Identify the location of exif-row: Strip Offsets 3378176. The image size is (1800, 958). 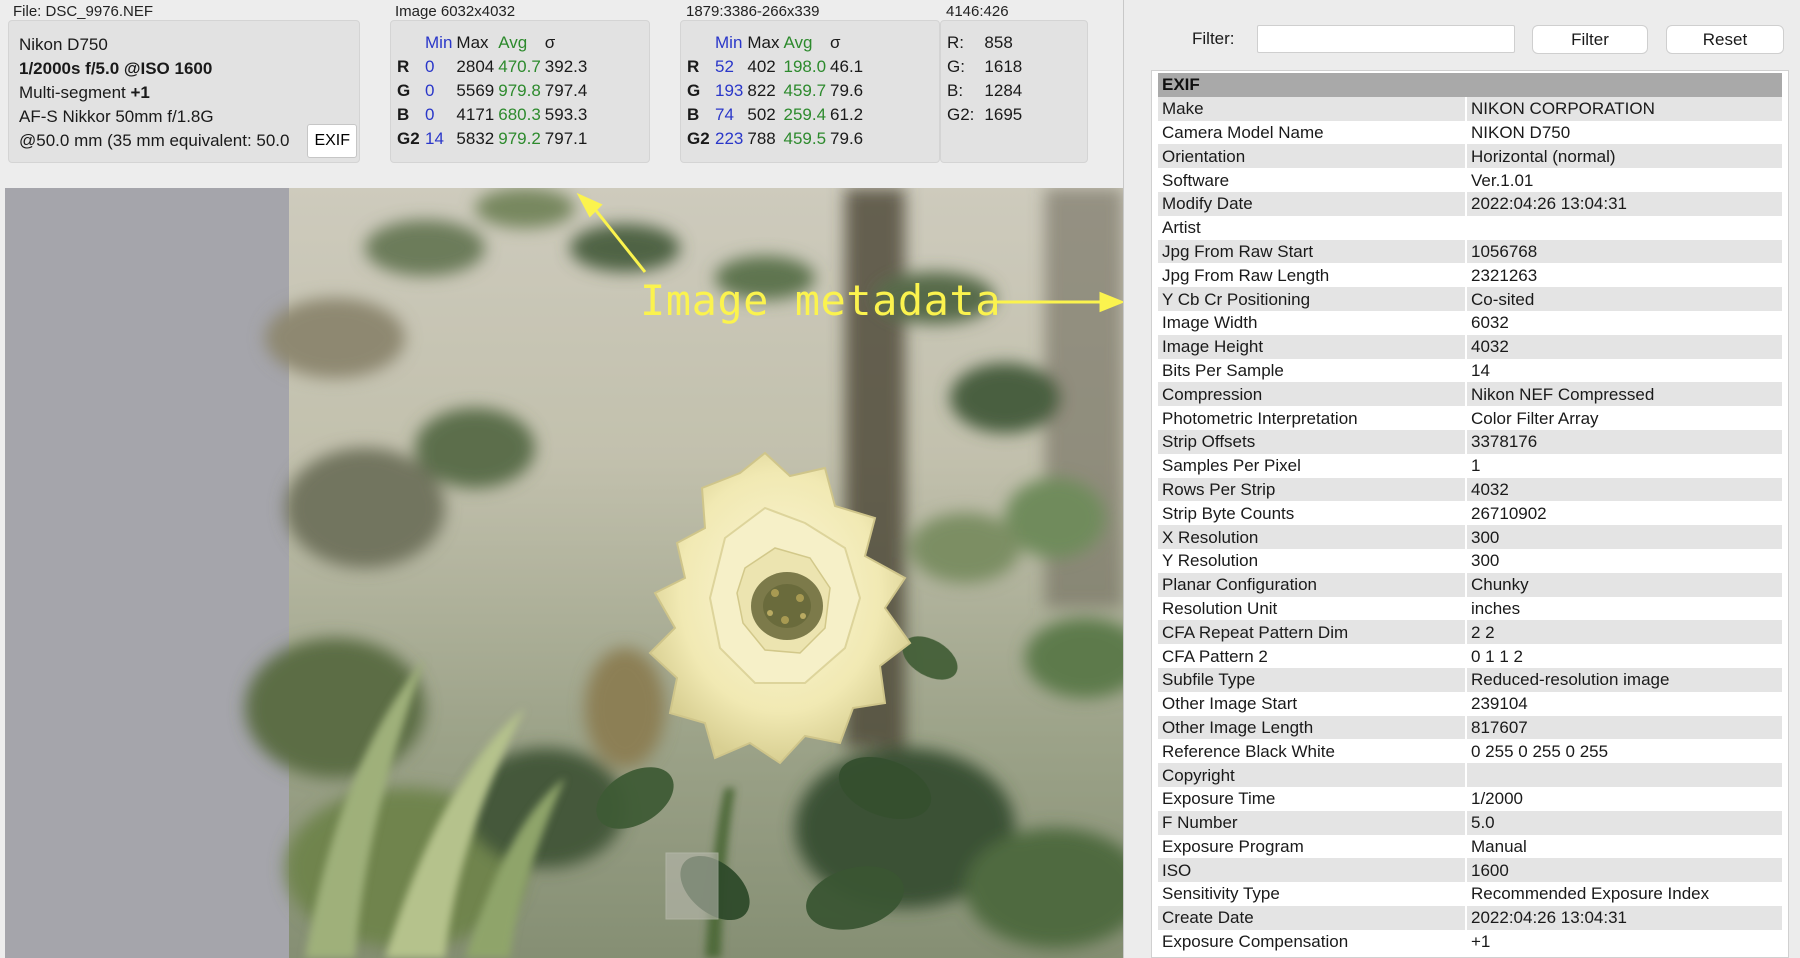
(1470, 441).